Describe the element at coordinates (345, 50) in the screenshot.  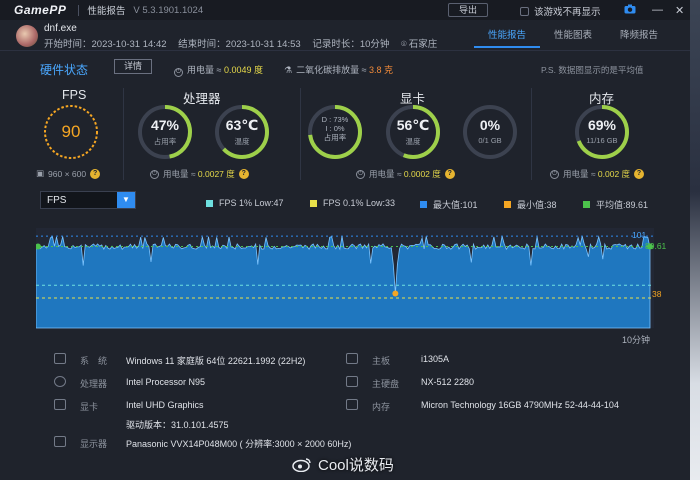
I see `header-divider` at that location.